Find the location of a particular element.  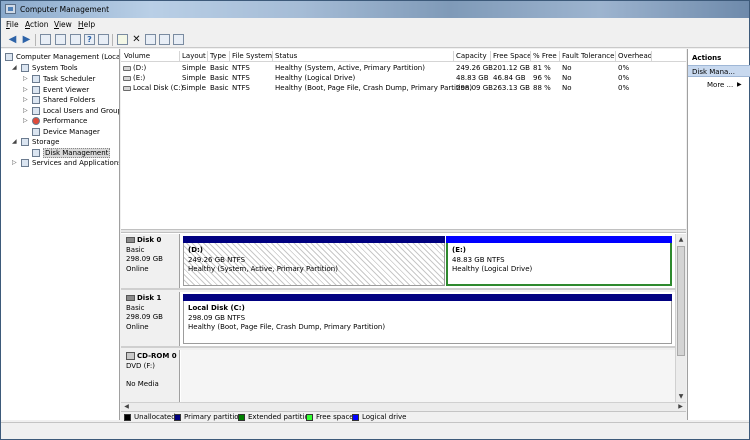

disk-state: Online is located at coordinates (137, 268).